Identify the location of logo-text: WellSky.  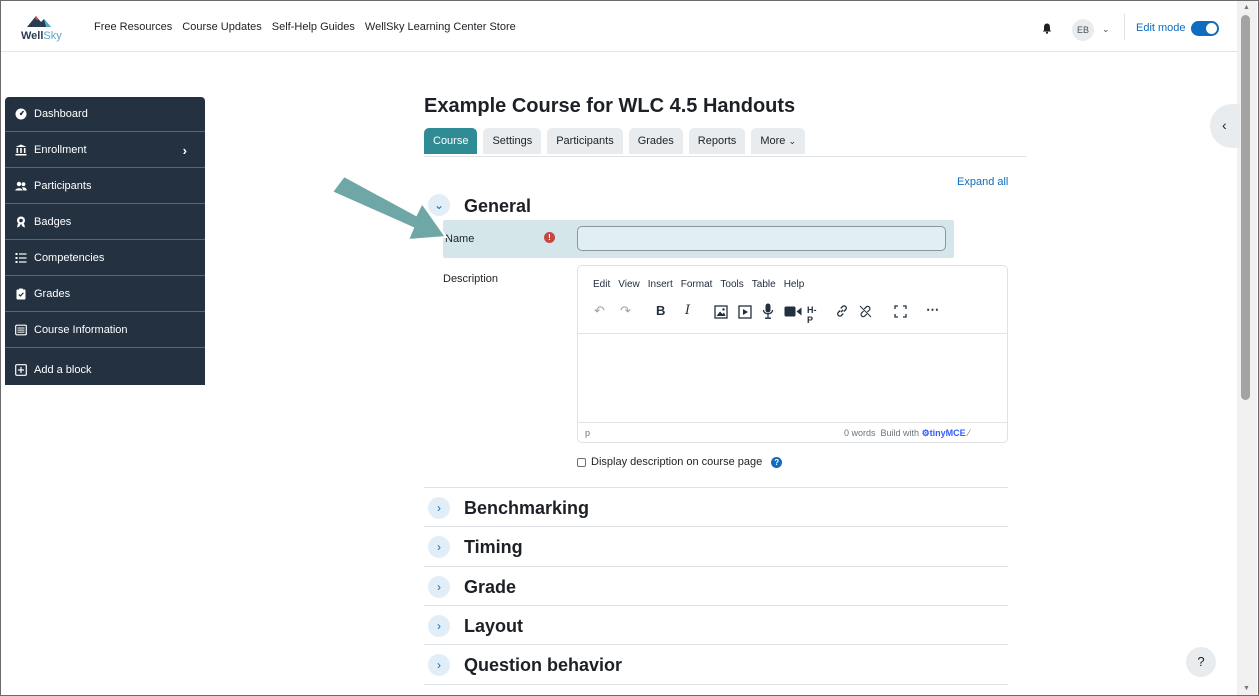
(41, 36).